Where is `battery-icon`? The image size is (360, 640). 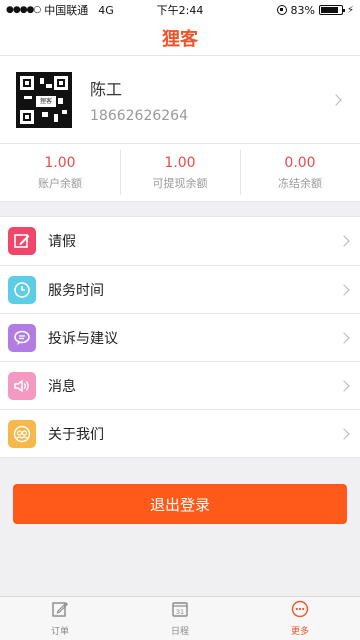
battery-icon is located at coordinates (331, 10).